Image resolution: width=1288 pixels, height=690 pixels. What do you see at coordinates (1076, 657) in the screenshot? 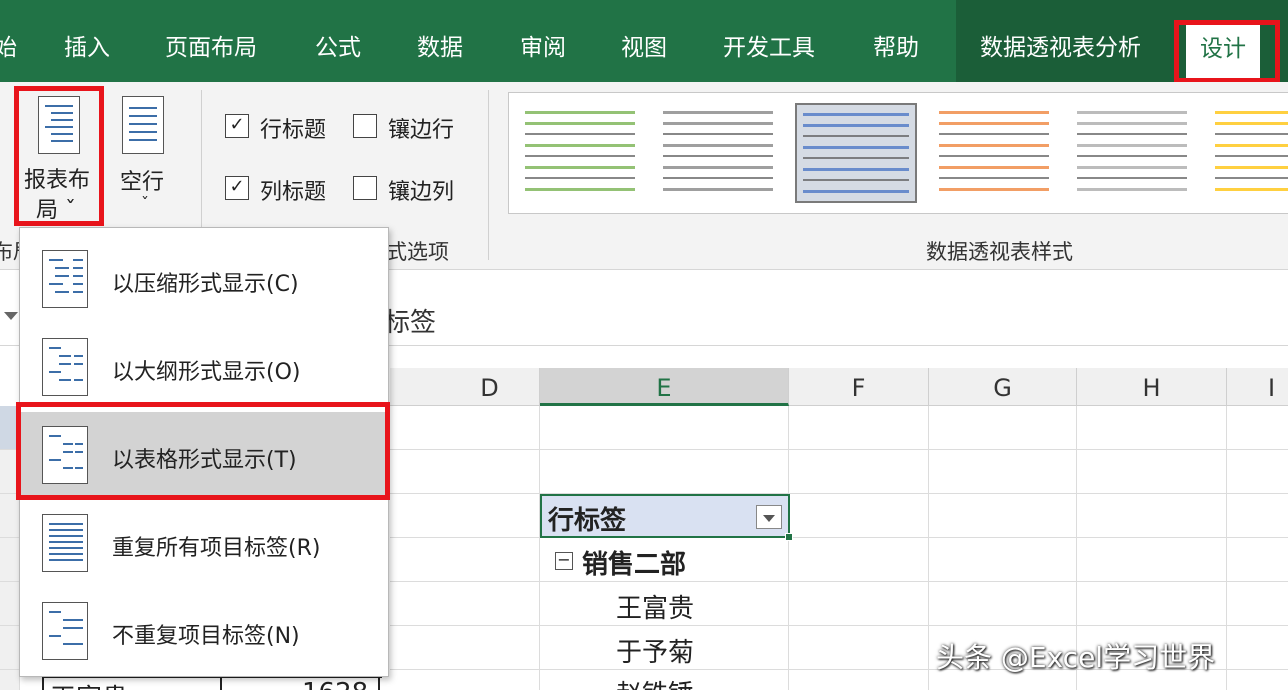
I see `watermark: 头条 @Excel学习世界` at bounding box center [1076, 657].